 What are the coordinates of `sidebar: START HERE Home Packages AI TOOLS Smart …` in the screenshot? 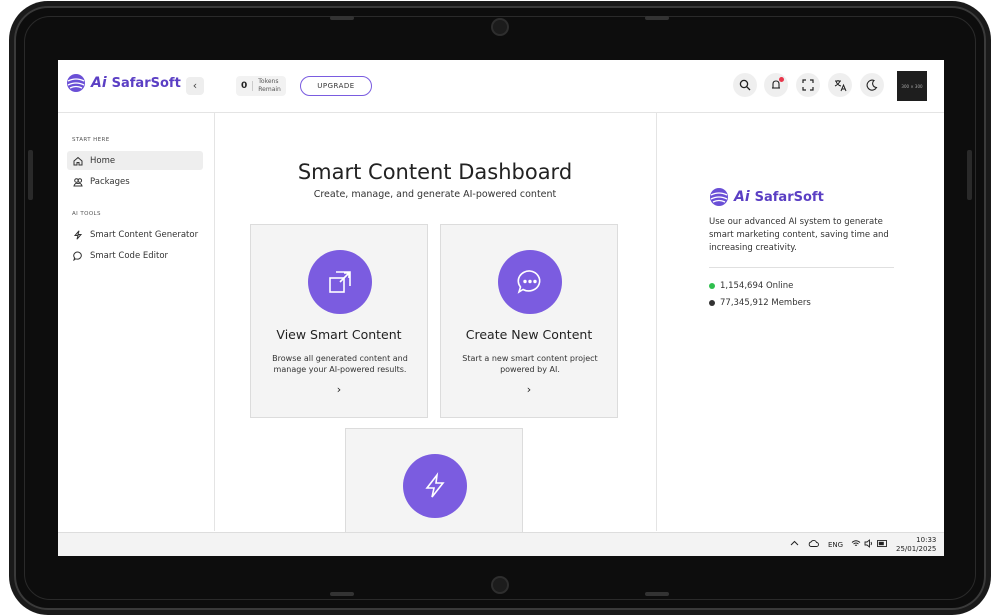 It's located at (136, 322).